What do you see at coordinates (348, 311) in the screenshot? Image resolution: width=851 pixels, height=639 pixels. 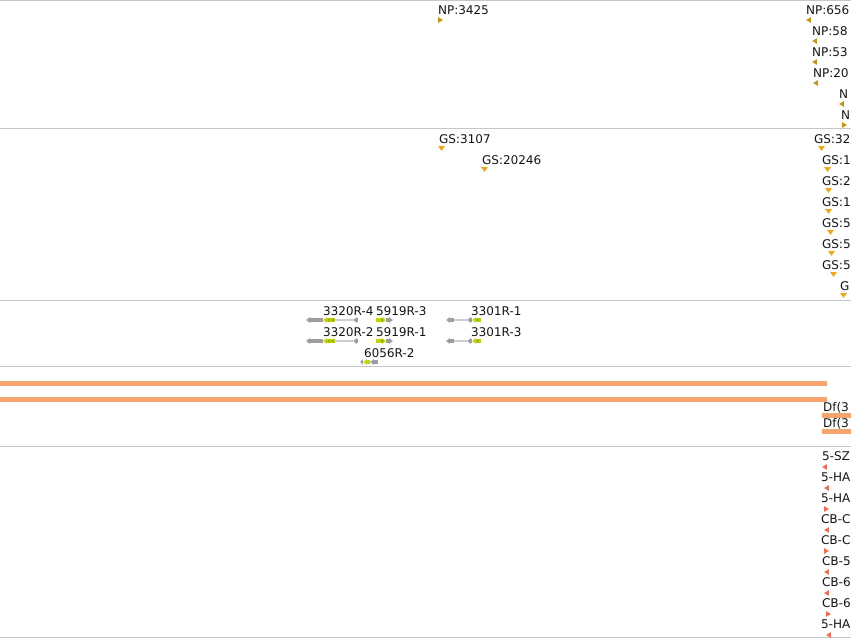 I see `feature-label: 3320R-4` at bounding box center [348, 311].